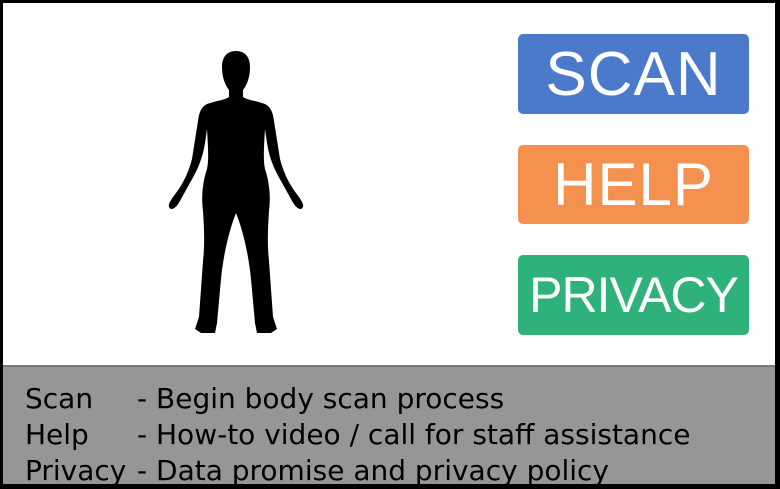  Describe the element at coordinates (76, 469) in the screenshot. I see `legend-term: Privacy` at that location.